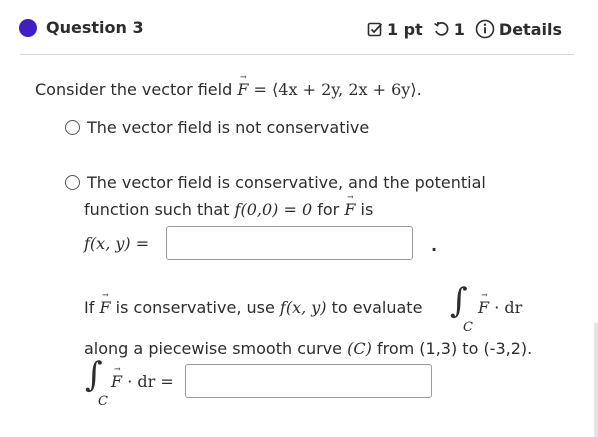 This screenshot has height=437, width=598. Describe the element at coordinates (530, 29) in the screenshot. I see `details-link: Details` at that location.